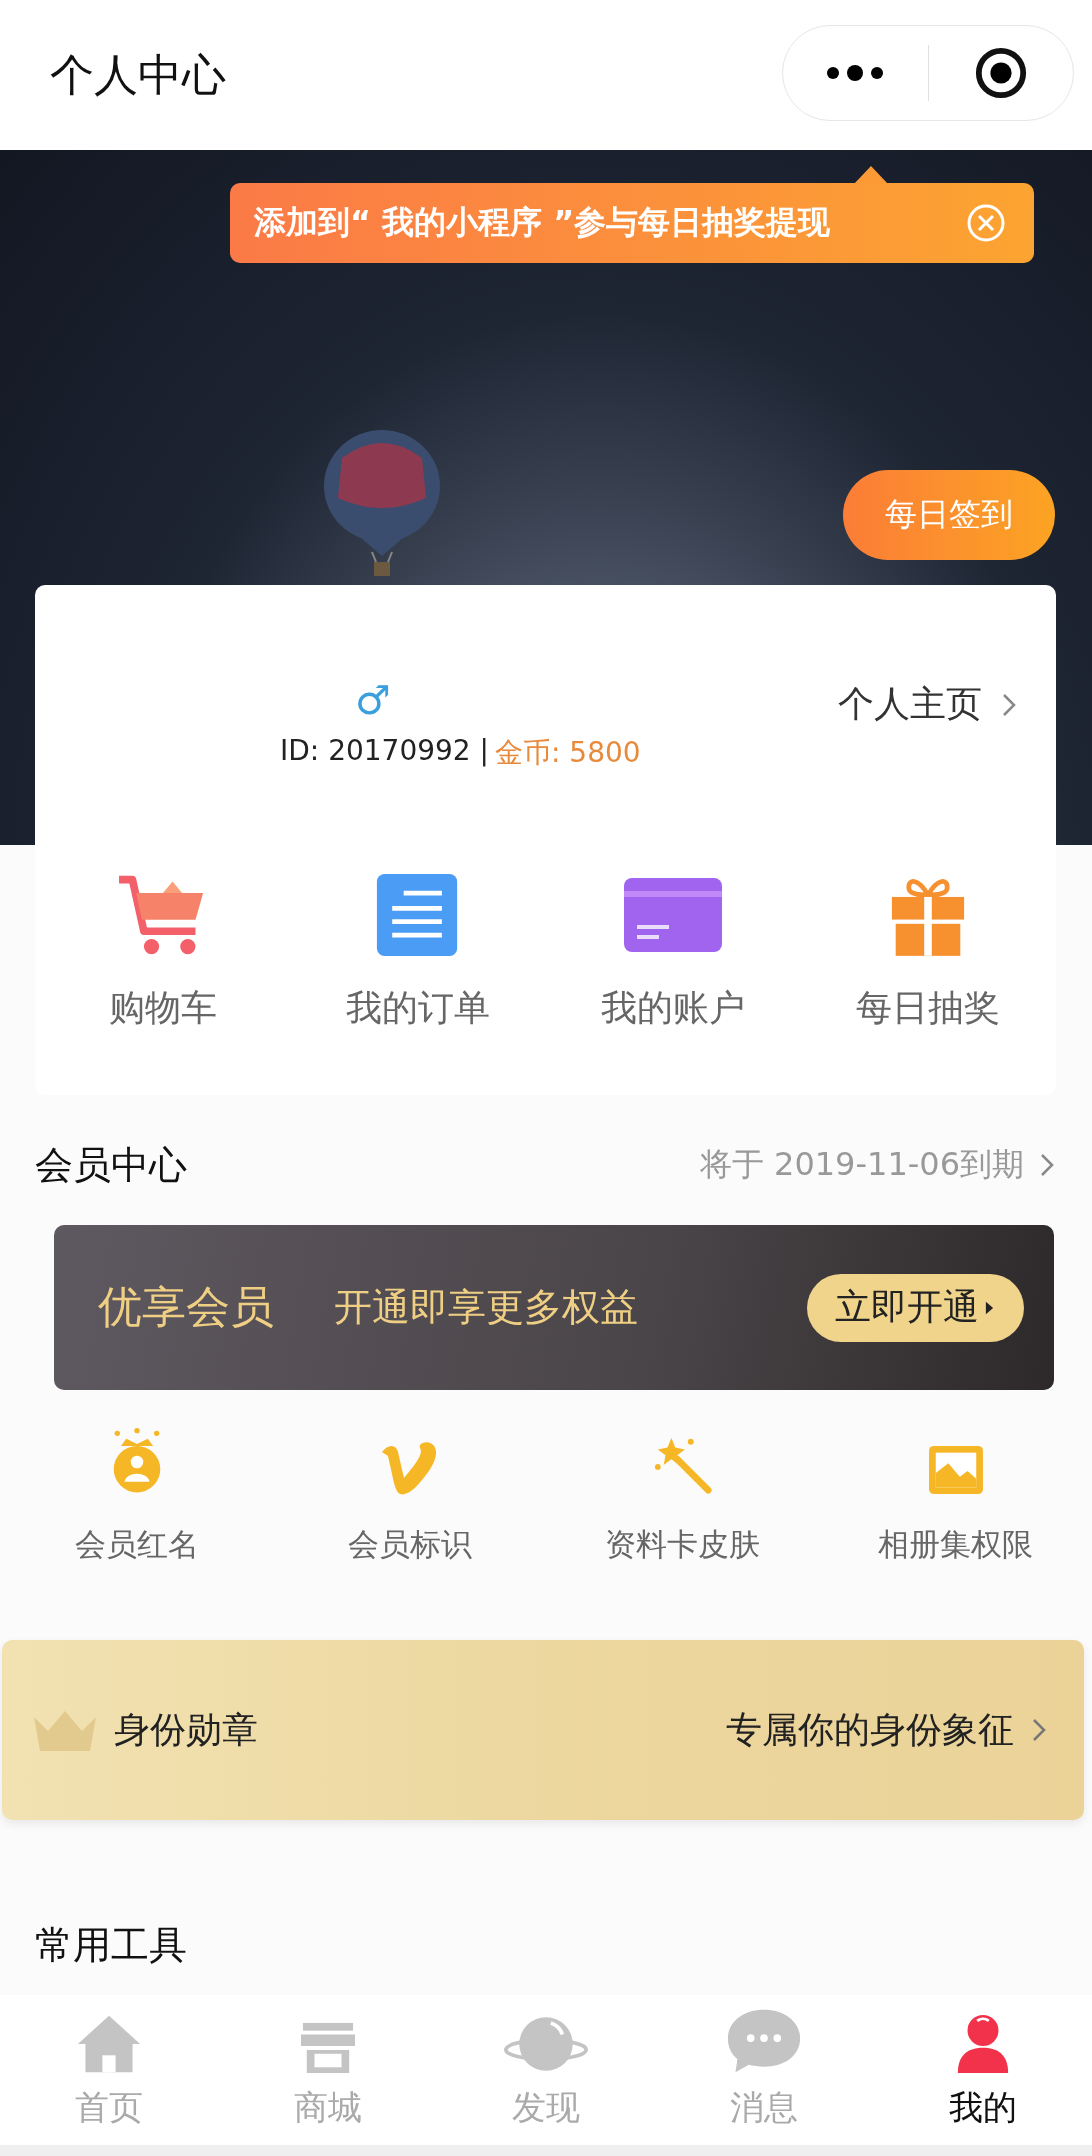  Describe the element at coordinates (568, 753) in the screenshot. I see `coin-balance: 金币: 5800` at that location.